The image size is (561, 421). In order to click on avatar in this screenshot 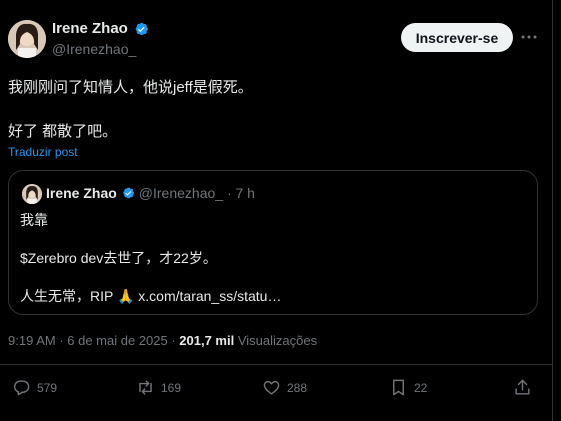, I will do `click(27, 39)`.